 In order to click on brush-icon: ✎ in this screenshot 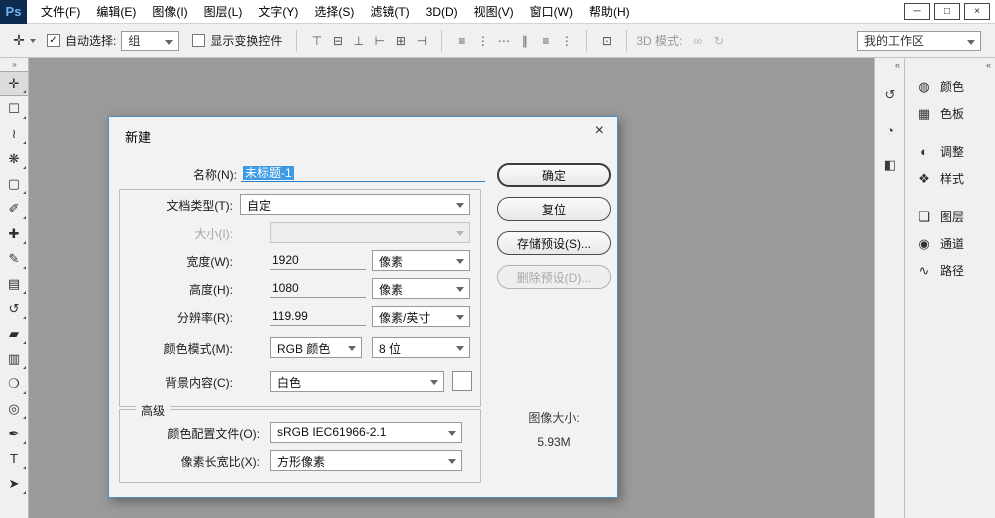, I will do `click(14, 258)`.